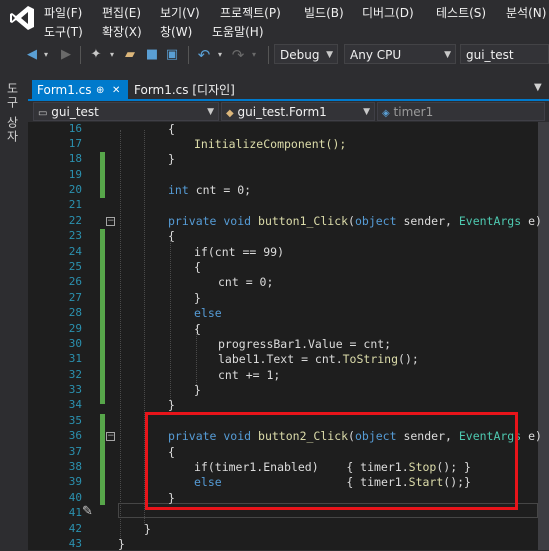 Image resolution: width=549 pixels, height=551 pixels. What do you see at coordinates (122, 31) in the screenshot?
I see `menu-extensions: 확장(X)` at bounding box center [122, 31].